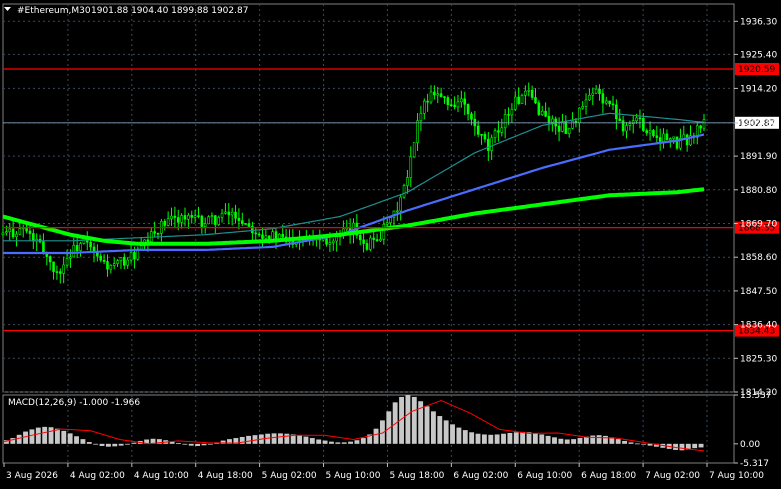 The width and height of the screenshot is (781, 489). Describe the element at coordinates (54, 11) in the screenshot. I see `symbol-label: #Ethereum,M30` at that location.